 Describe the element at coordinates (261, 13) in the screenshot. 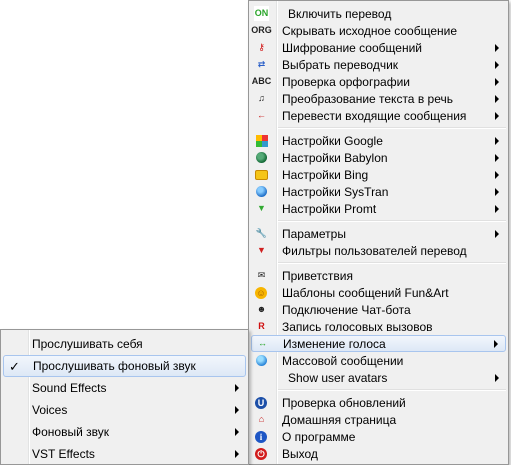

I see `on-icon: ON` at that location.